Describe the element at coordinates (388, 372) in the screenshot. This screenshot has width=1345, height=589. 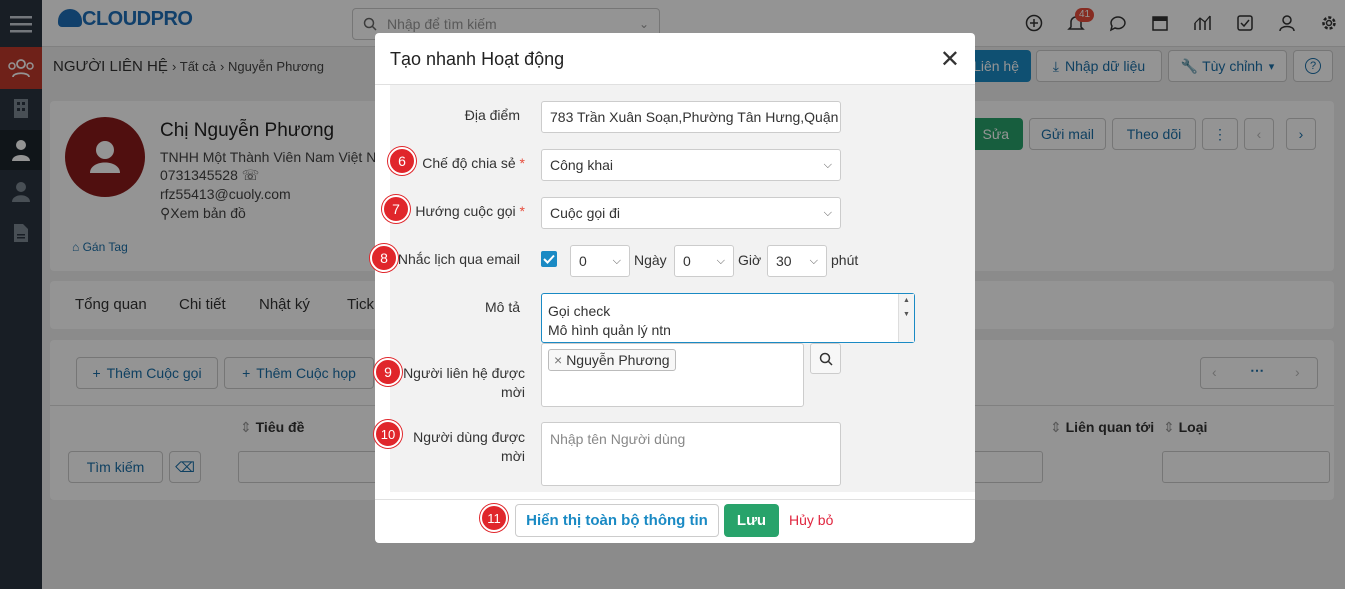
I see `marker-9: 9` at that location.